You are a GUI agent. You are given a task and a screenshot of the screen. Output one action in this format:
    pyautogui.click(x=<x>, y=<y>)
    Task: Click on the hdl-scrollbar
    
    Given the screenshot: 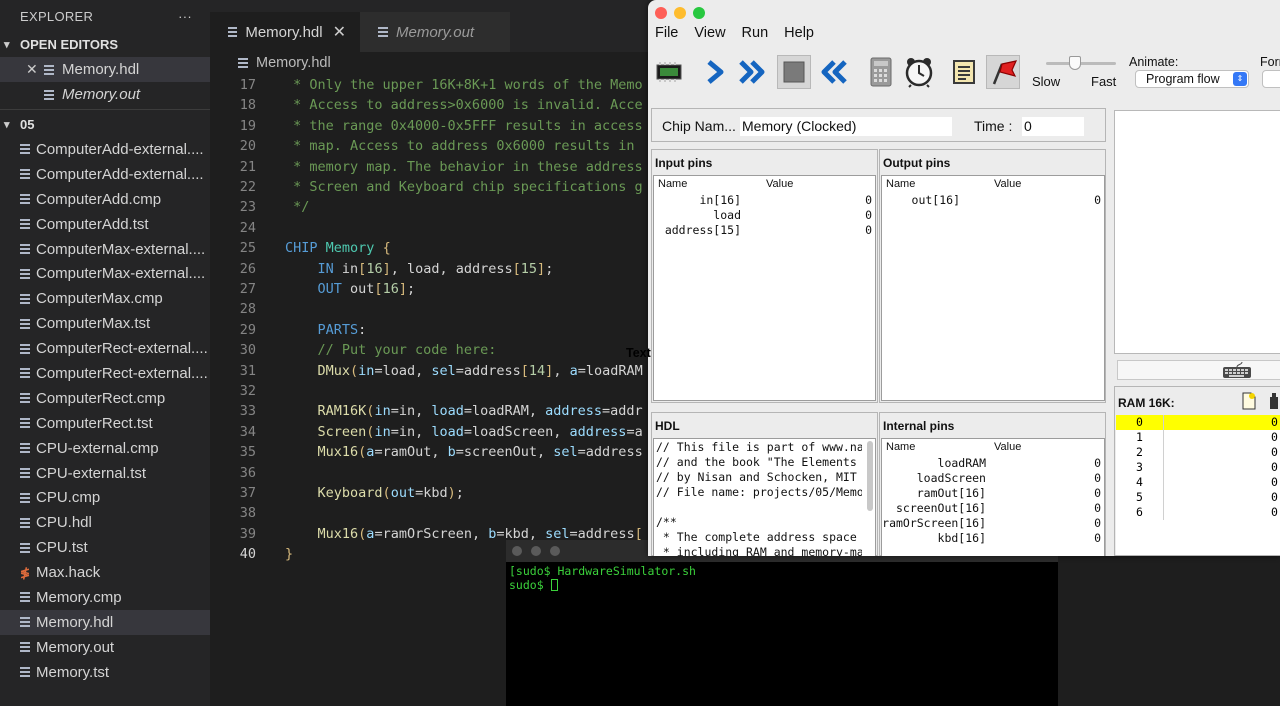 What is the action you would take?
    pyautogui.click(x=870, y=476)
    